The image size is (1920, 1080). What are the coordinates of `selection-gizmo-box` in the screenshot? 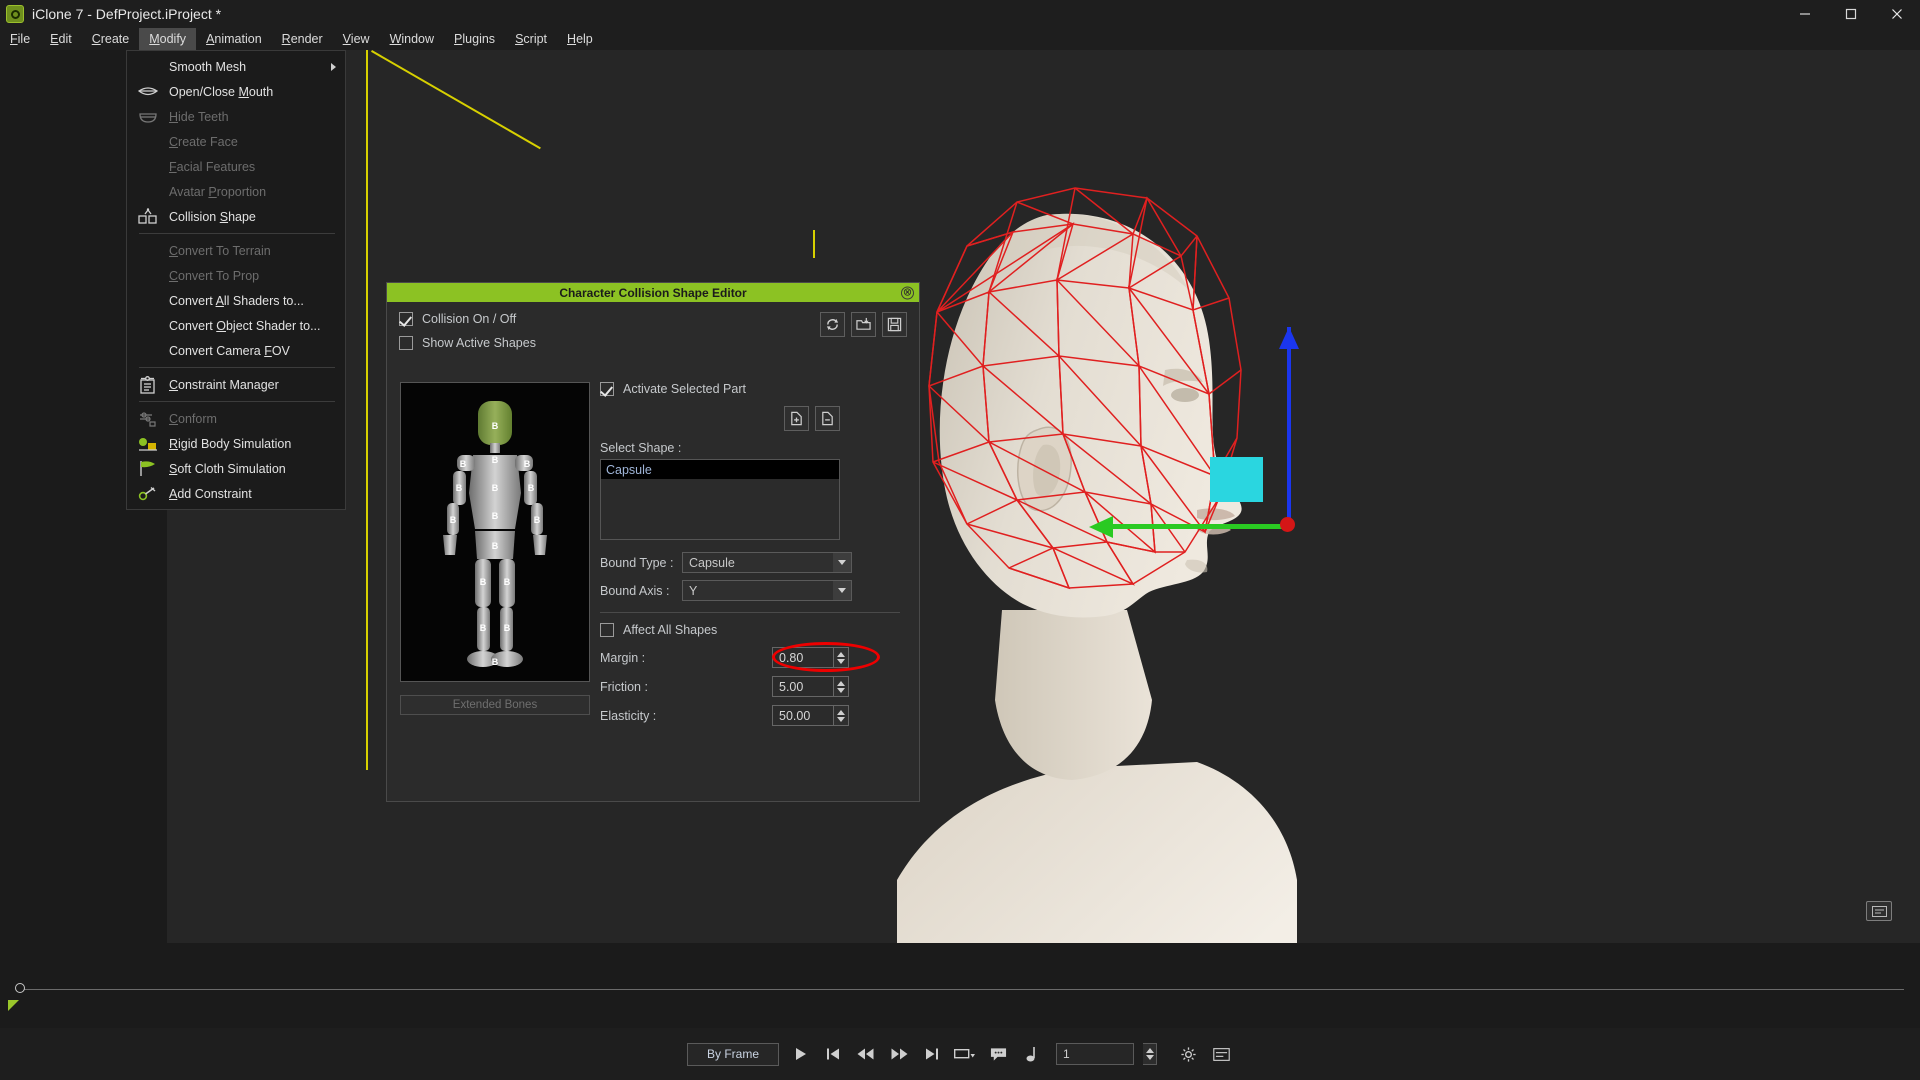 It's located at (1236, 479).